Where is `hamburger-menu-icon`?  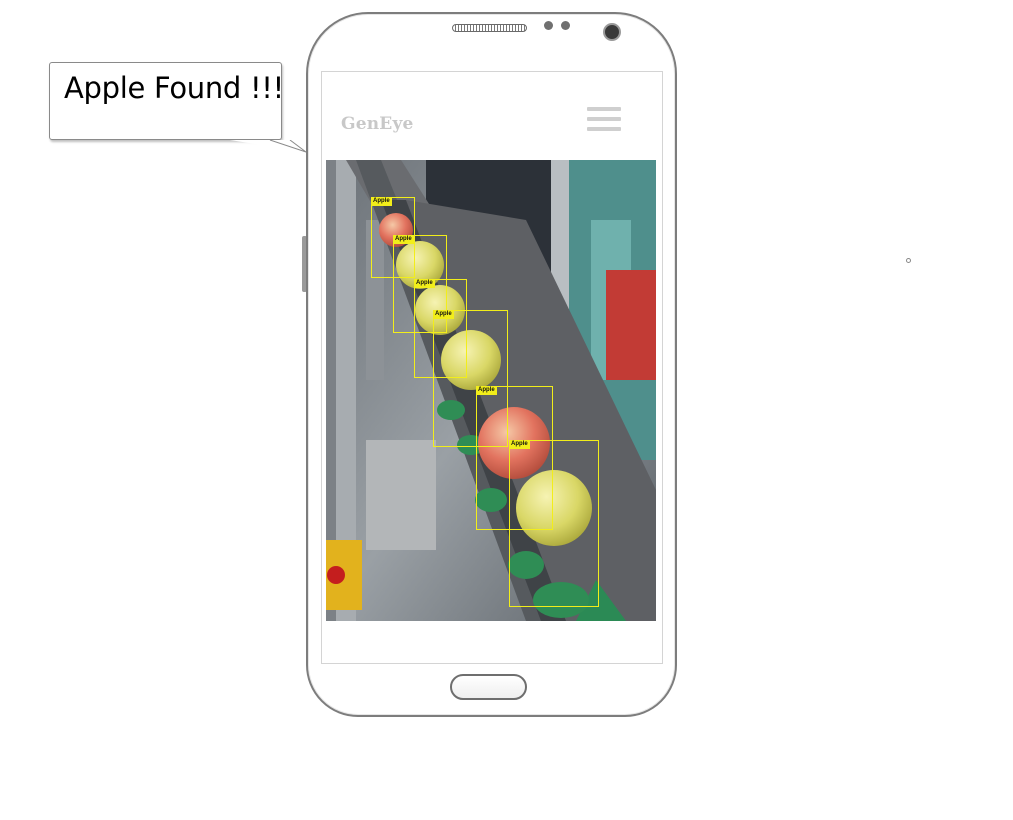
hamburger-menu-icon is located at coordinates (604, 119).